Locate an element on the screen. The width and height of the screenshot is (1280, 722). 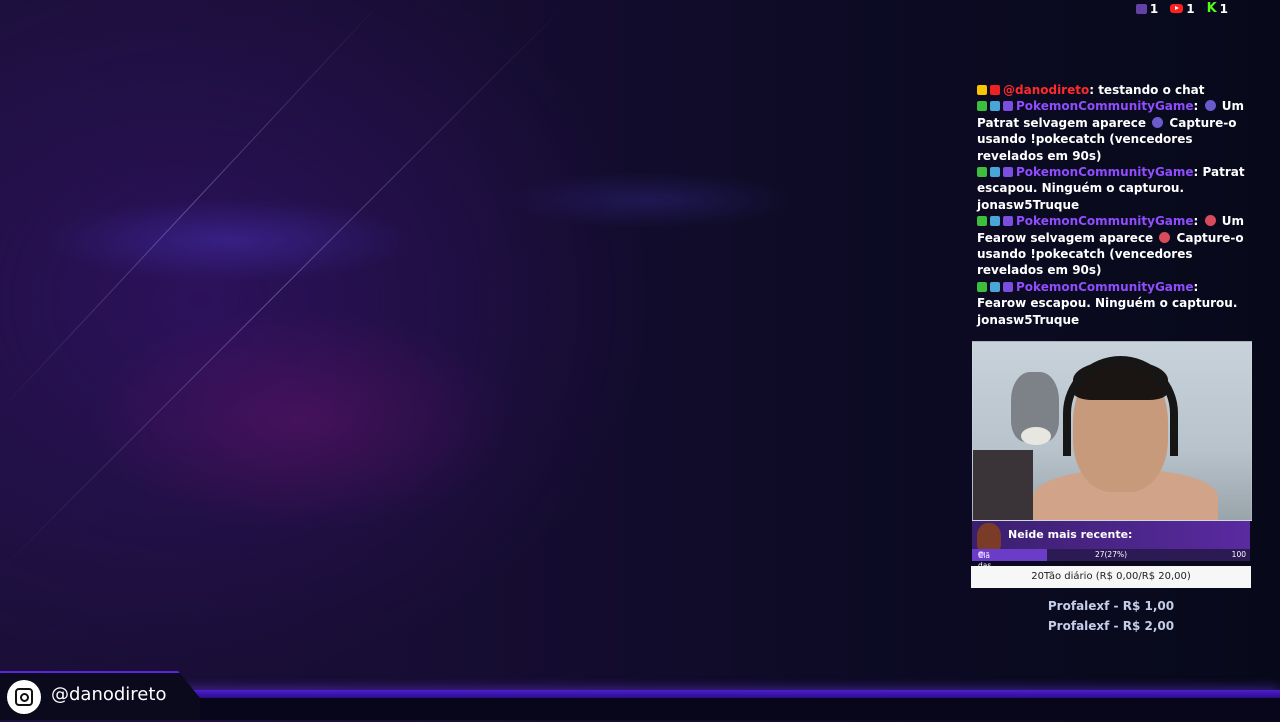
youtube-counter: 1 is located at coordinates (1182, 8).